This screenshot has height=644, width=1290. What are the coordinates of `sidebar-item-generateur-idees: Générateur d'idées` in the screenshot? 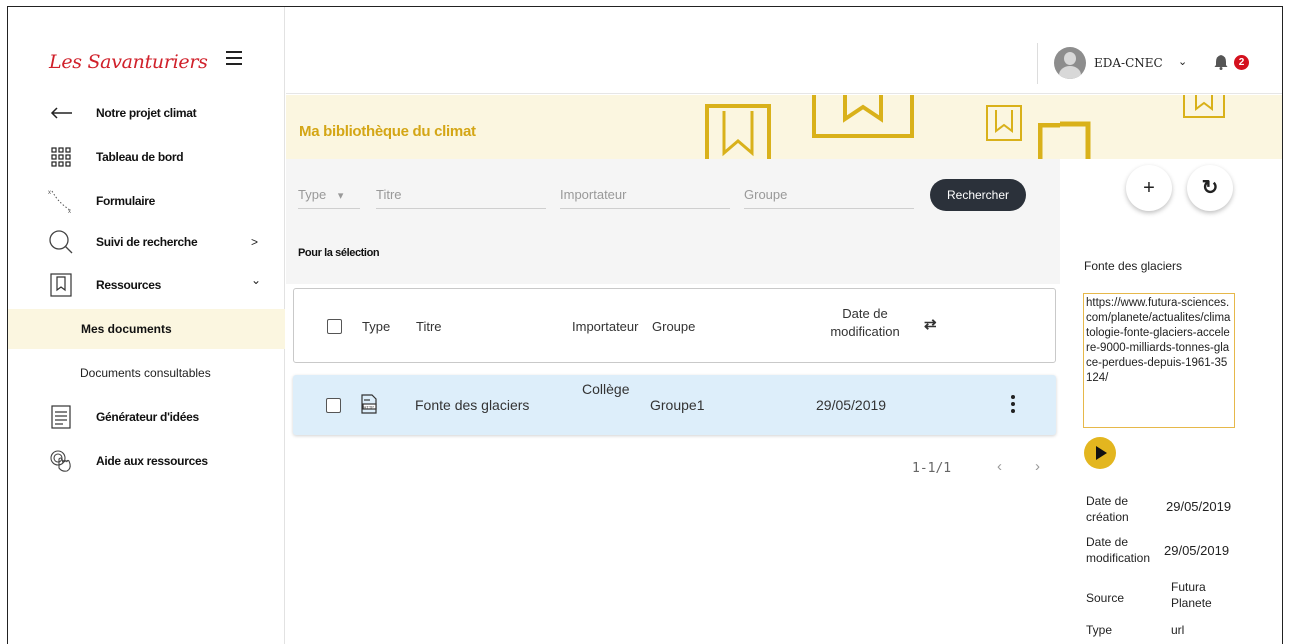 It's located at (146, 417).